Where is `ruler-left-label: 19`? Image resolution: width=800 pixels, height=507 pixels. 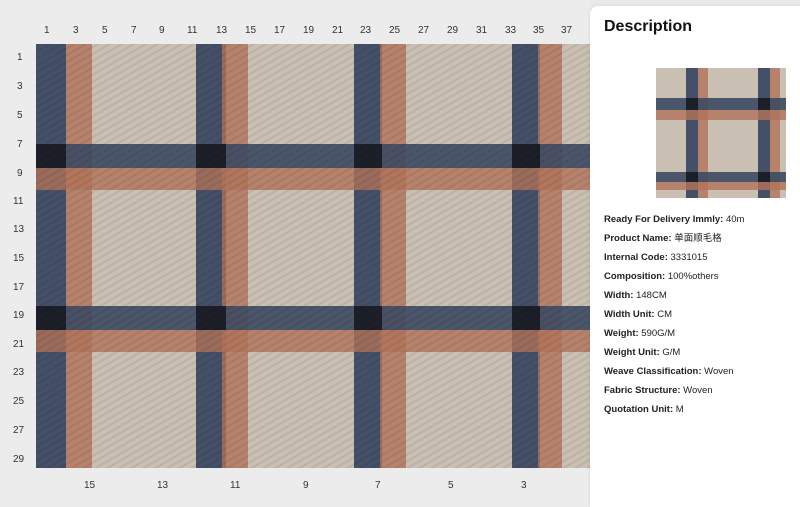
ruler-left-label: 19 is located at coordinates (19, 315).